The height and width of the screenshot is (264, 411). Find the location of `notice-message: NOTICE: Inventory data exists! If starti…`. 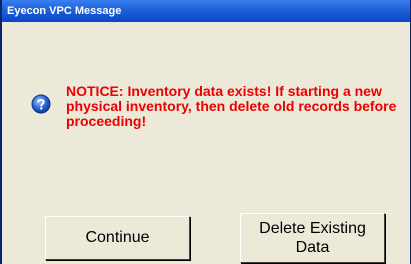

notice-message: NOTICE: Inventory data exists! If starti… is located at coordinates (231, 106).